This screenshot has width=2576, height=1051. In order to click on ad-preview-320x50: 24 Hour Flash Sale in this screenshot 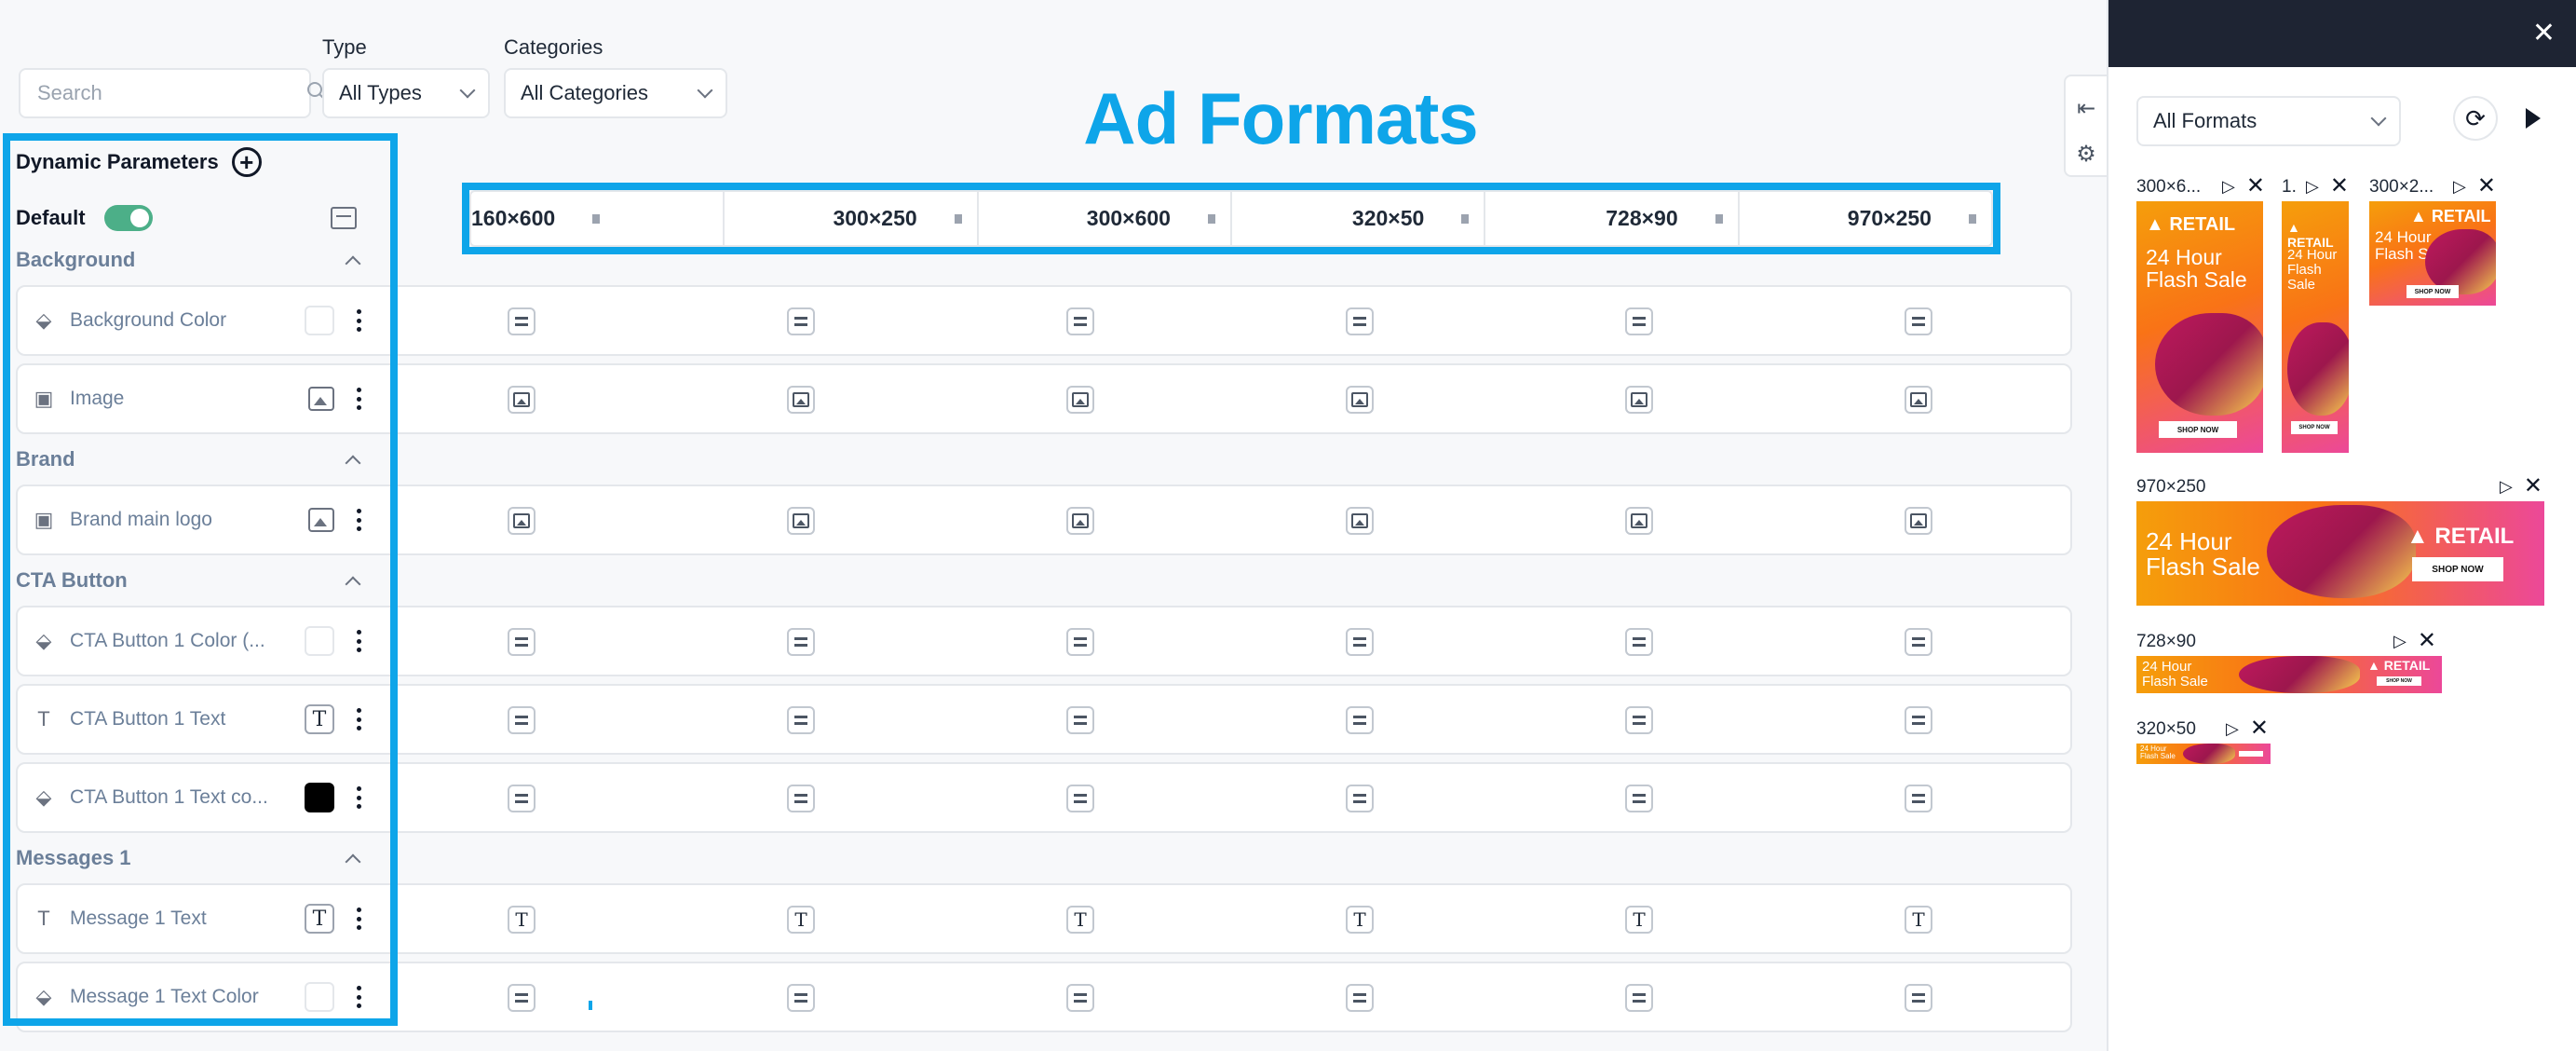, I will do `click(2203, 754)`.